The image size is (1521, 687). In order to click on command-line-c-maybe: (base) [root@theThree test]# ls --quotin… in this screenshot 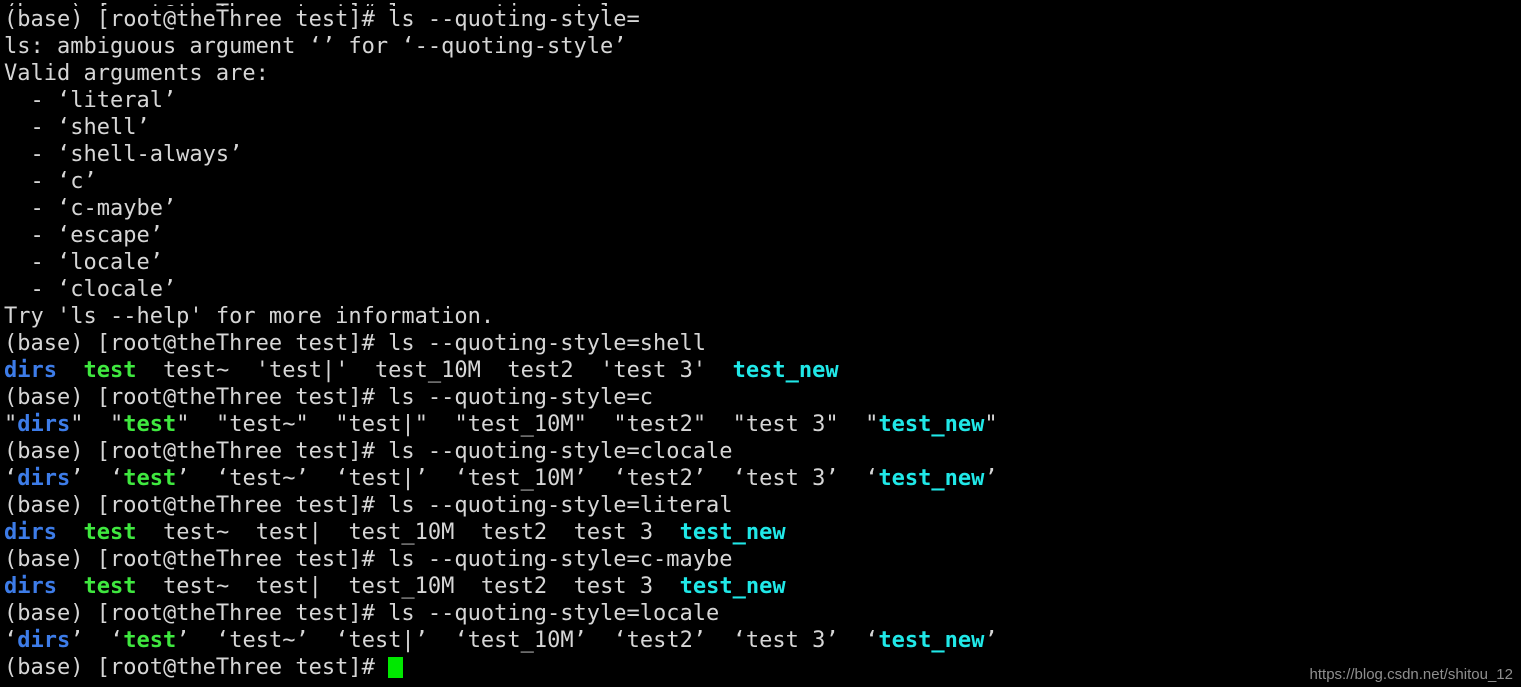, I will do `click(760, 559)`.